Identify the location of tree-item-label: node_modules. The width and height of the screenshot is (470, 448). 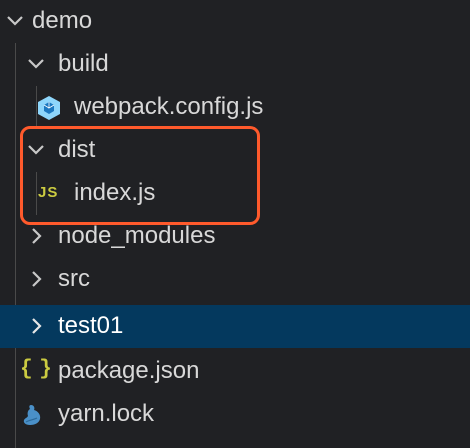
(137, 235).